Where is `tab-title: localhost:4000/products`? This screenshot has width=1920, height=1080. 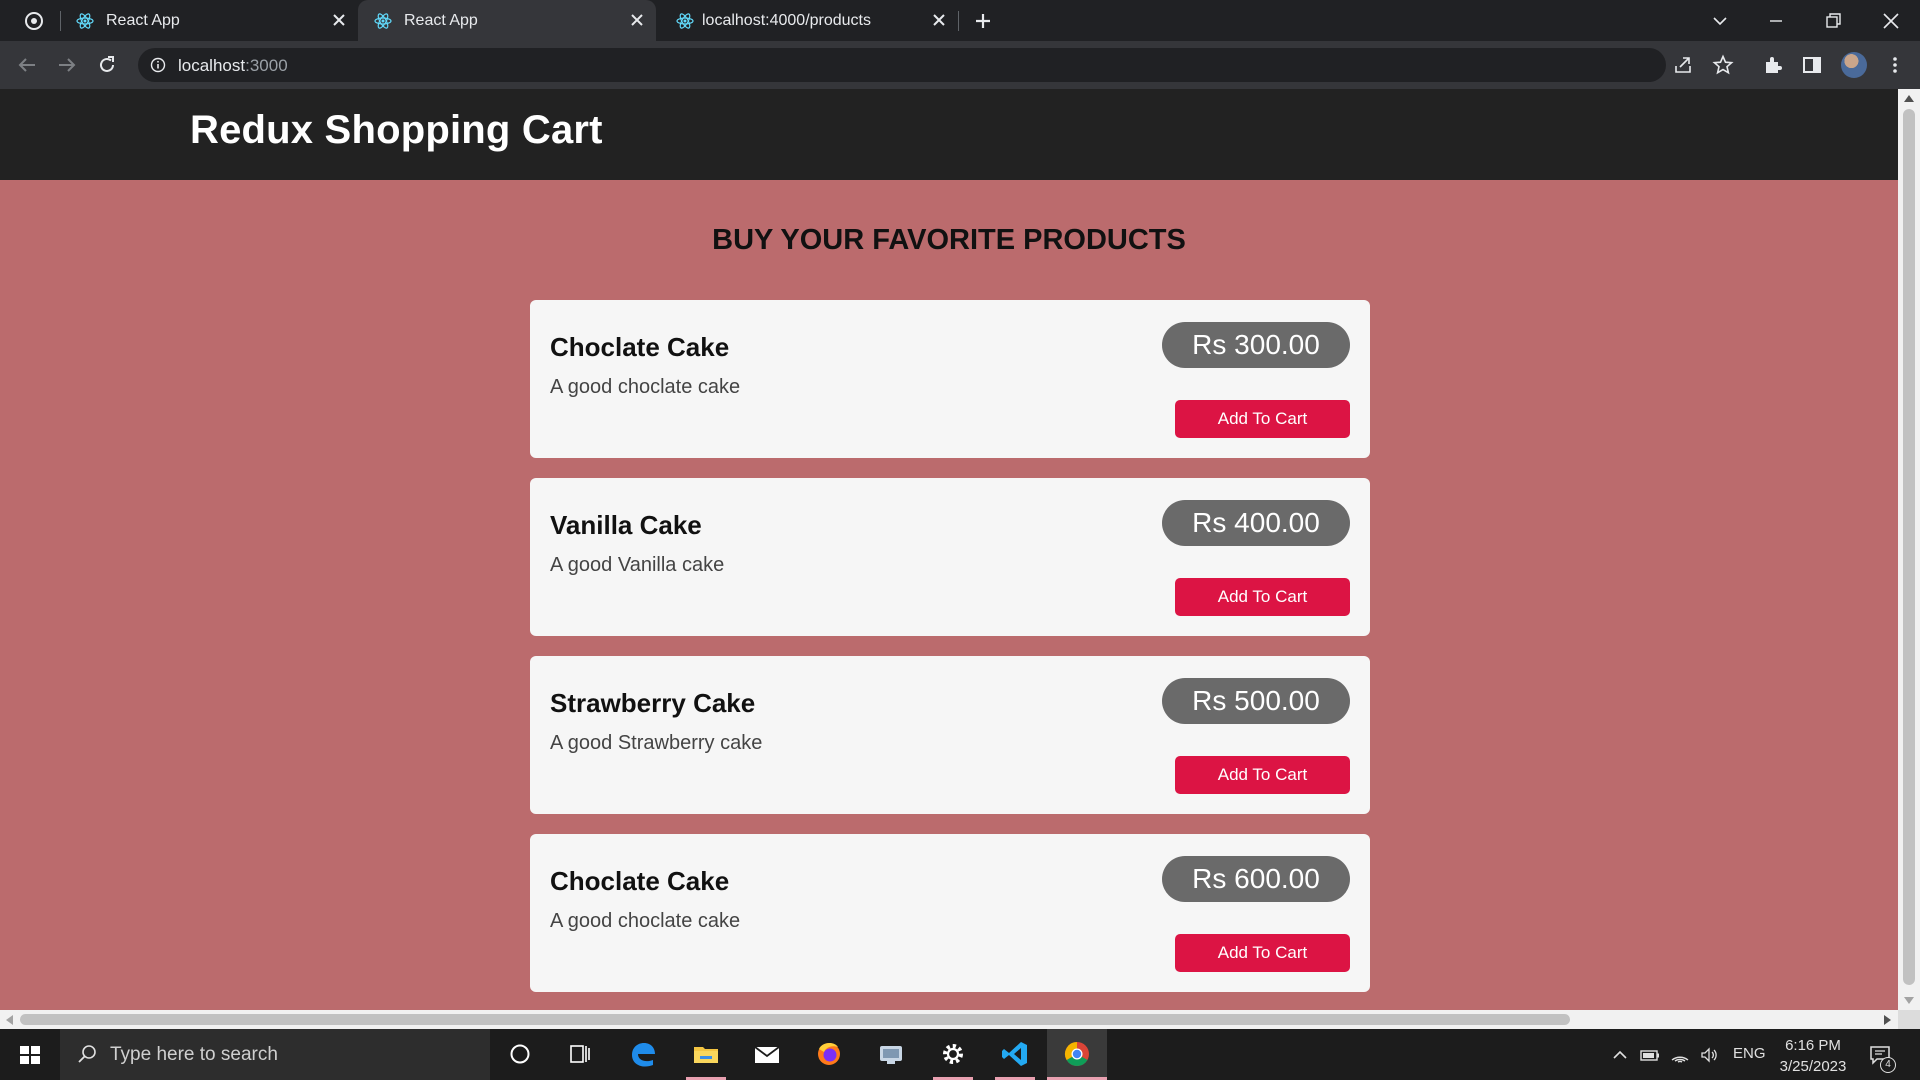 tab-title: localhost:4000/products is located at coordinates (786, 20).